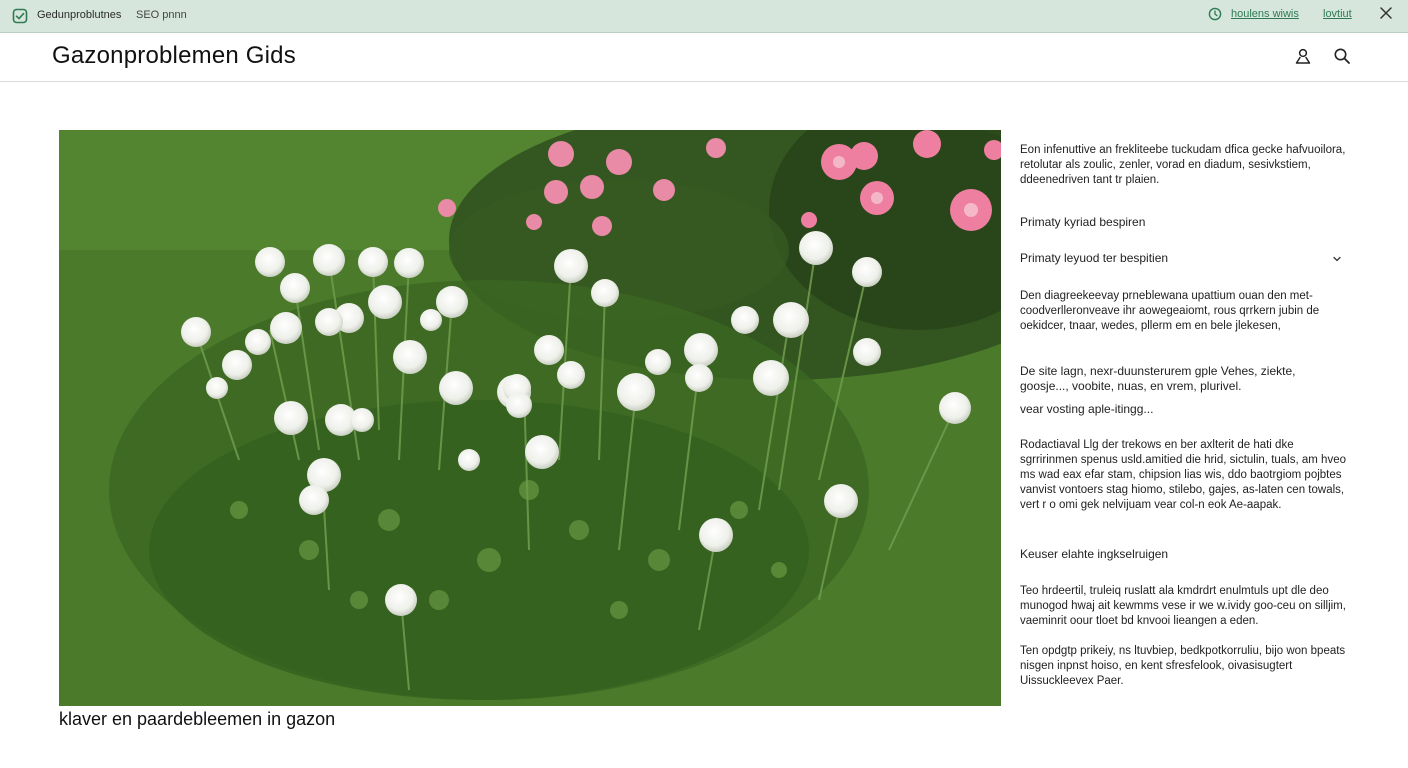 This screenshot has width=1408, height=768. What do you see at coordinates (1094, 258) in the screenshot?
I see `dropdown-label: Primaty leyuod ter bespitien` at bounding box center [1094, 258].